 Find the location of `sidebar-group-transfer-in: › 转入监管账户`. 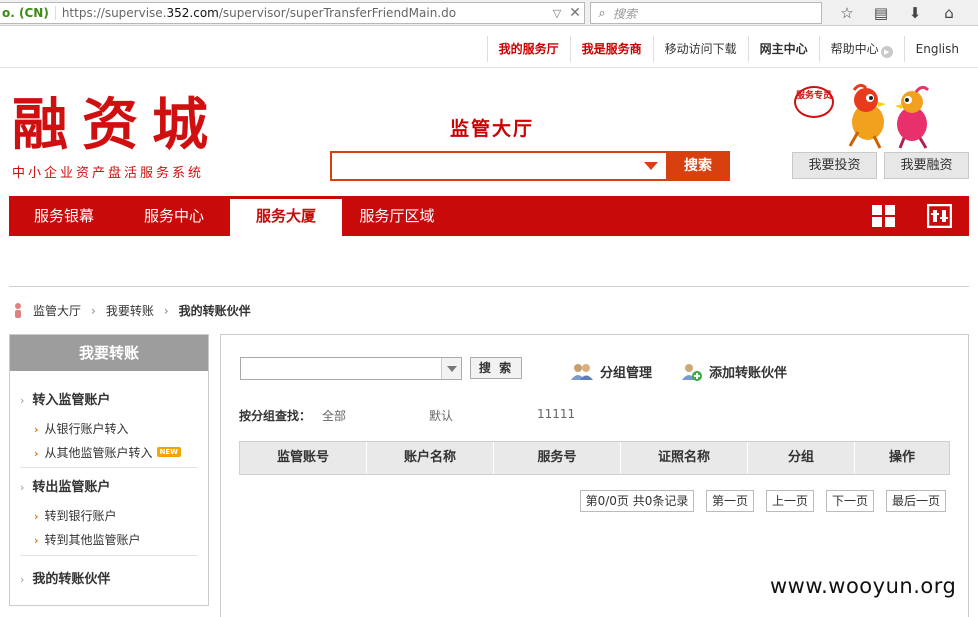

sidebar-group-transfer-in: › 转入监管账户 is located at coordinates (109, 398).